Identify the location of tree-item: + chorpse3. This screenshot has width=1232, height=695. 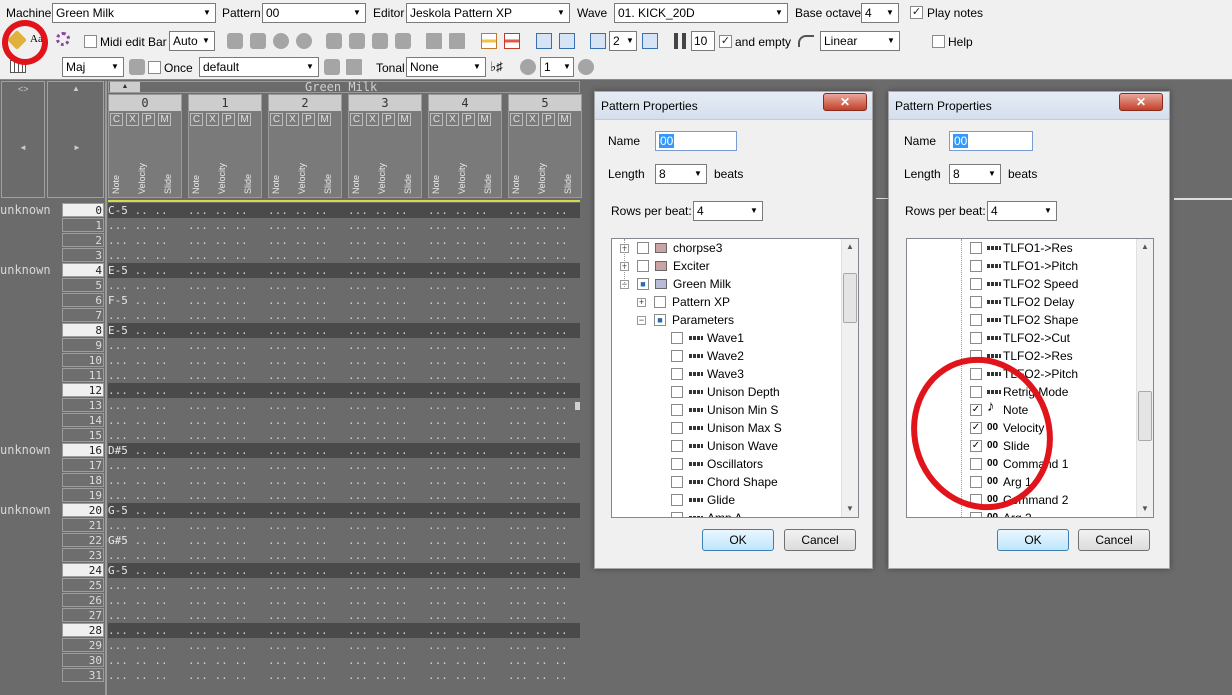
(726, 248).